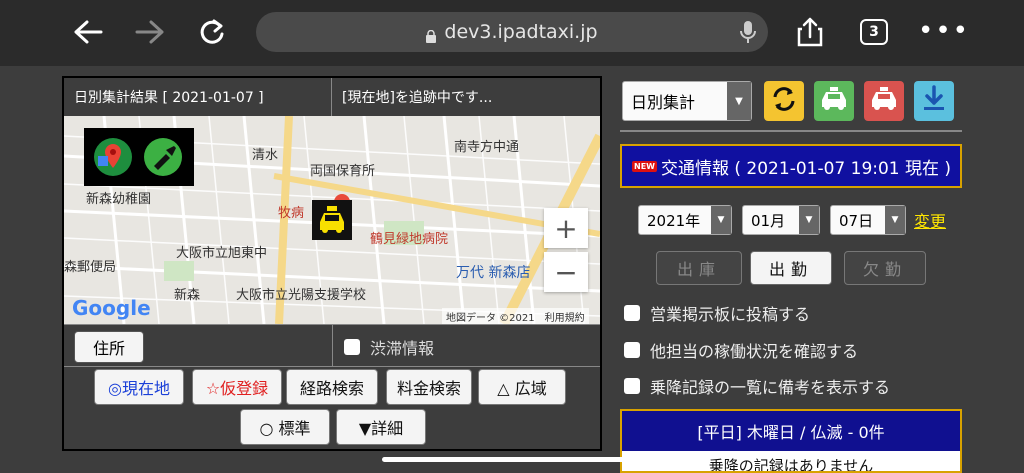 The width and height of the screenshot is (1024, 473). I want to click on option-check-others: 他担当の稼働状況を確認する, so click(741, 350).